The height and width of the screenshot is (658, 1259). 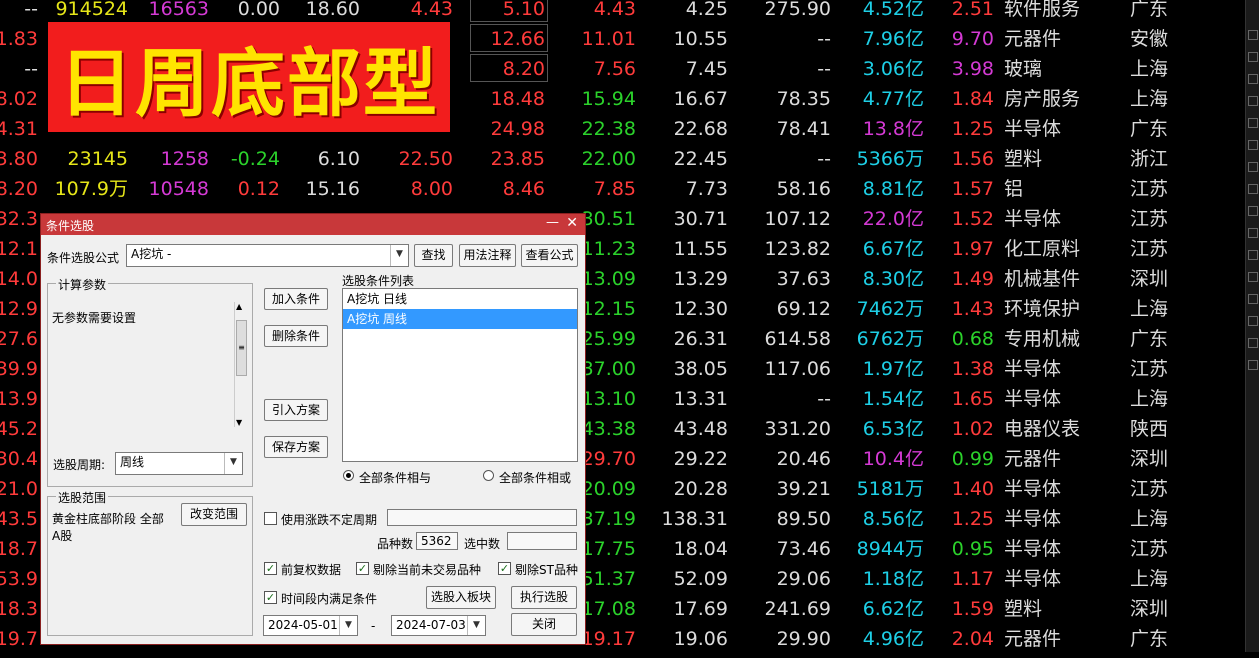 What do you see at coordinates (425, 159) in the screenshot?
I see `table-cell: 22.50` at bounding box center [425, 159].